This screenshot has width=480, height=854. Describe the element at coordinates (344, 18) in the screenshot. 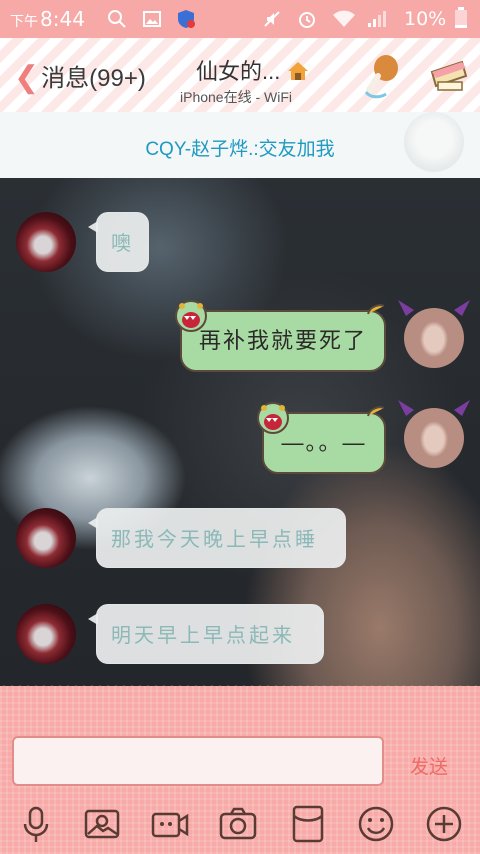

I see `wifi-icon` at that location.